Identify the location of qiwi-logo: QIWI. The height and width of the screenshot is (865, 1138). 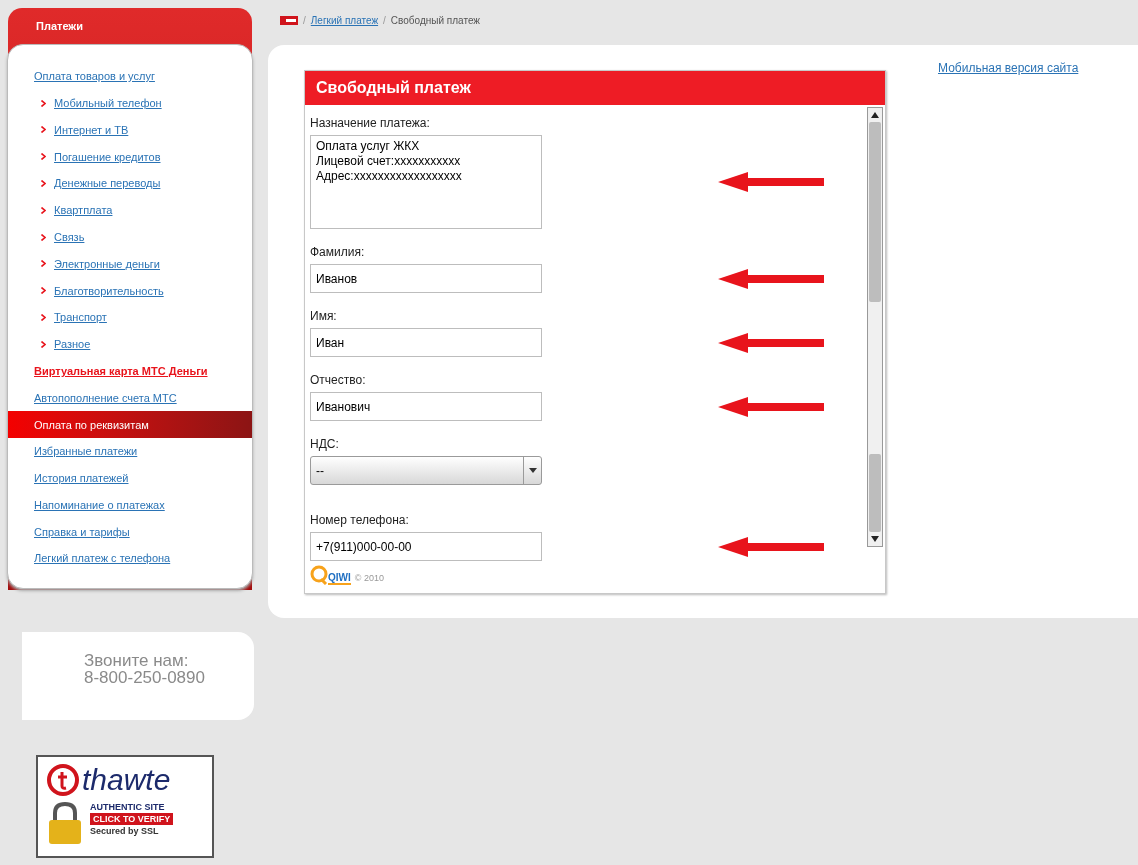
(339, 578).